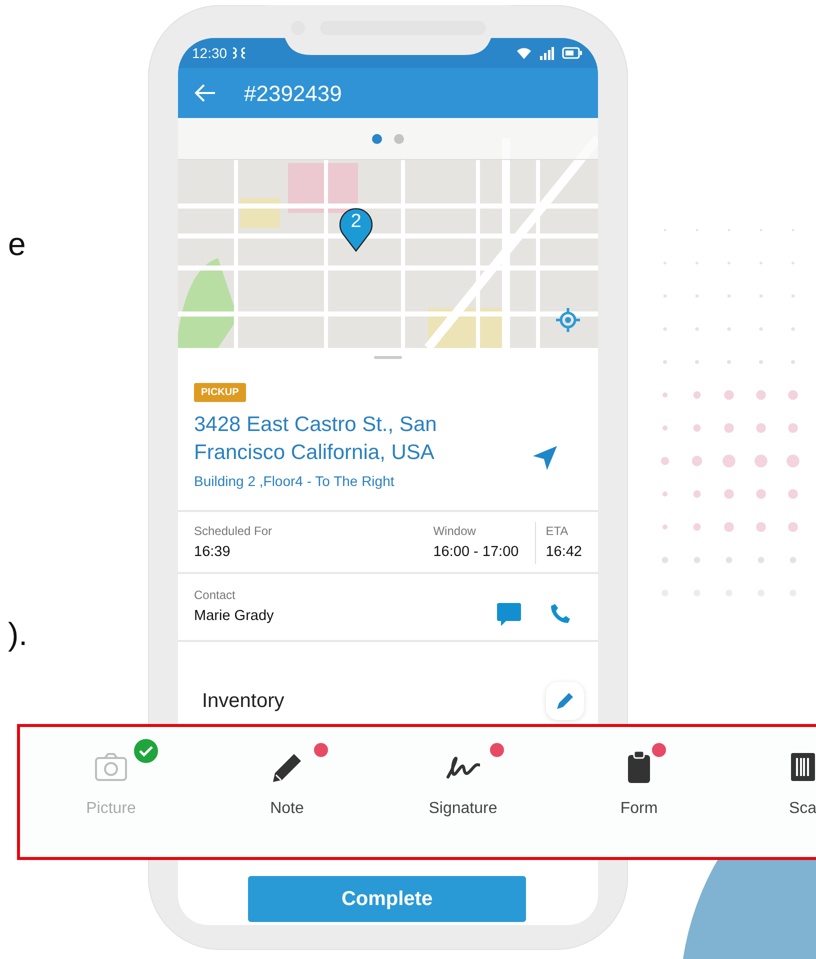  I want to click on chat-icon, so click(509, 614).